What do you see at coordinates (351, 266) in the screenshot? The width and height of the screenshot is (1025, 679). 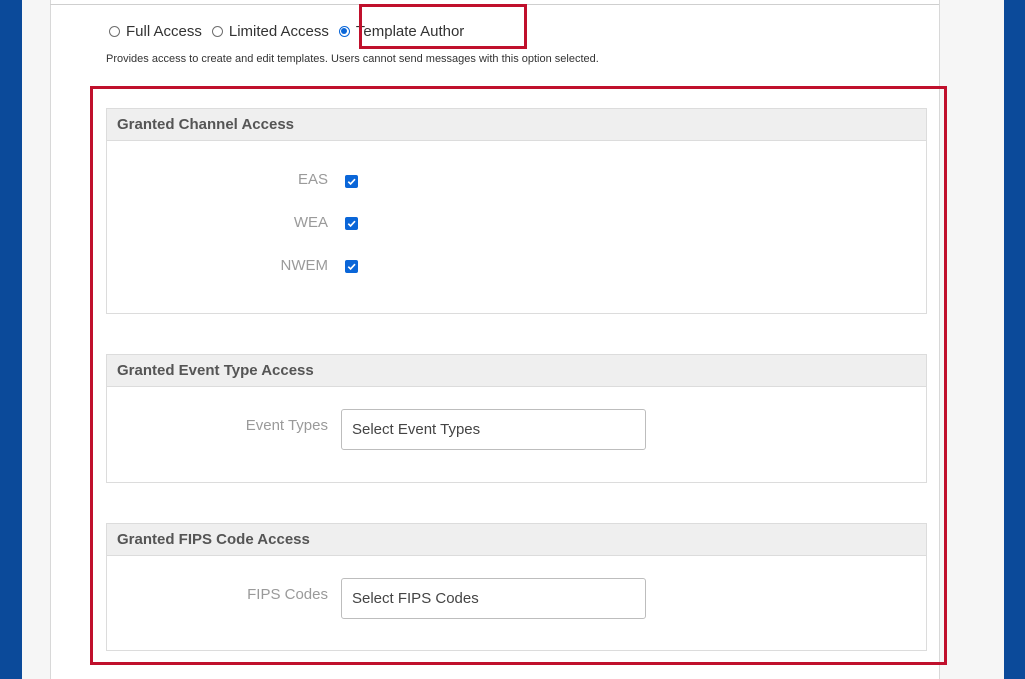 I see `nwem-checkbox` at bounding box center [351, 266].